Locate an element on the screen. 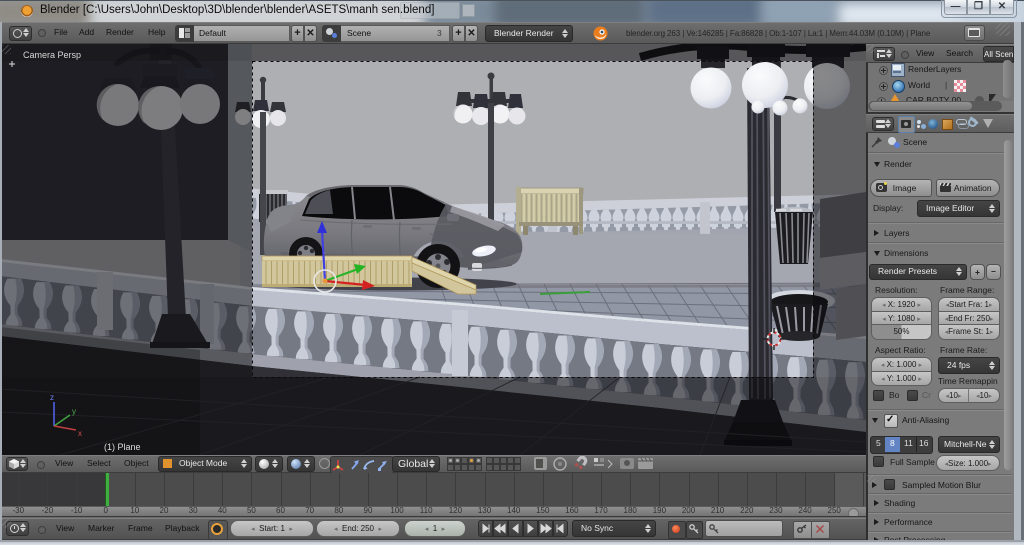 The image size is (1024, 545). svg-text: x is located at coordinates (80, 433).